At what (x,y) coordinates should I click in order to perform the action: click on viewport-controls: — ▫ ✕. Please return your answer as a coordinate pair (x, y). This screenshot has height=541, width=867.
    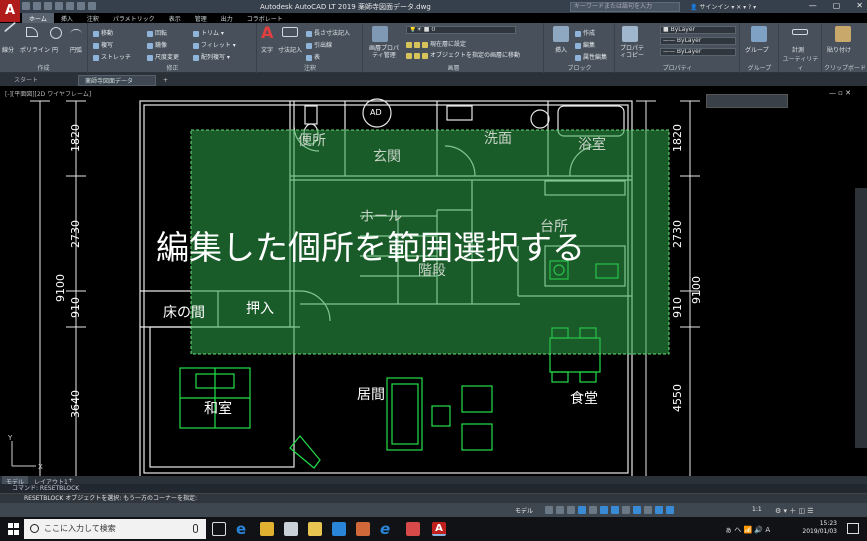
    Looking at the image, I should click on (840, 93).